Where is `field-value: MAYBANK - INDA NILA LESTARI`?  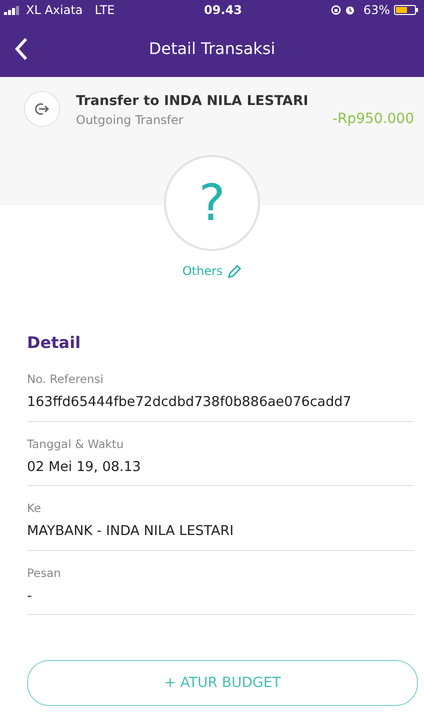 field-value: MAYBANK - INDA NILA LESTARI is located at coordinates (131, 532).